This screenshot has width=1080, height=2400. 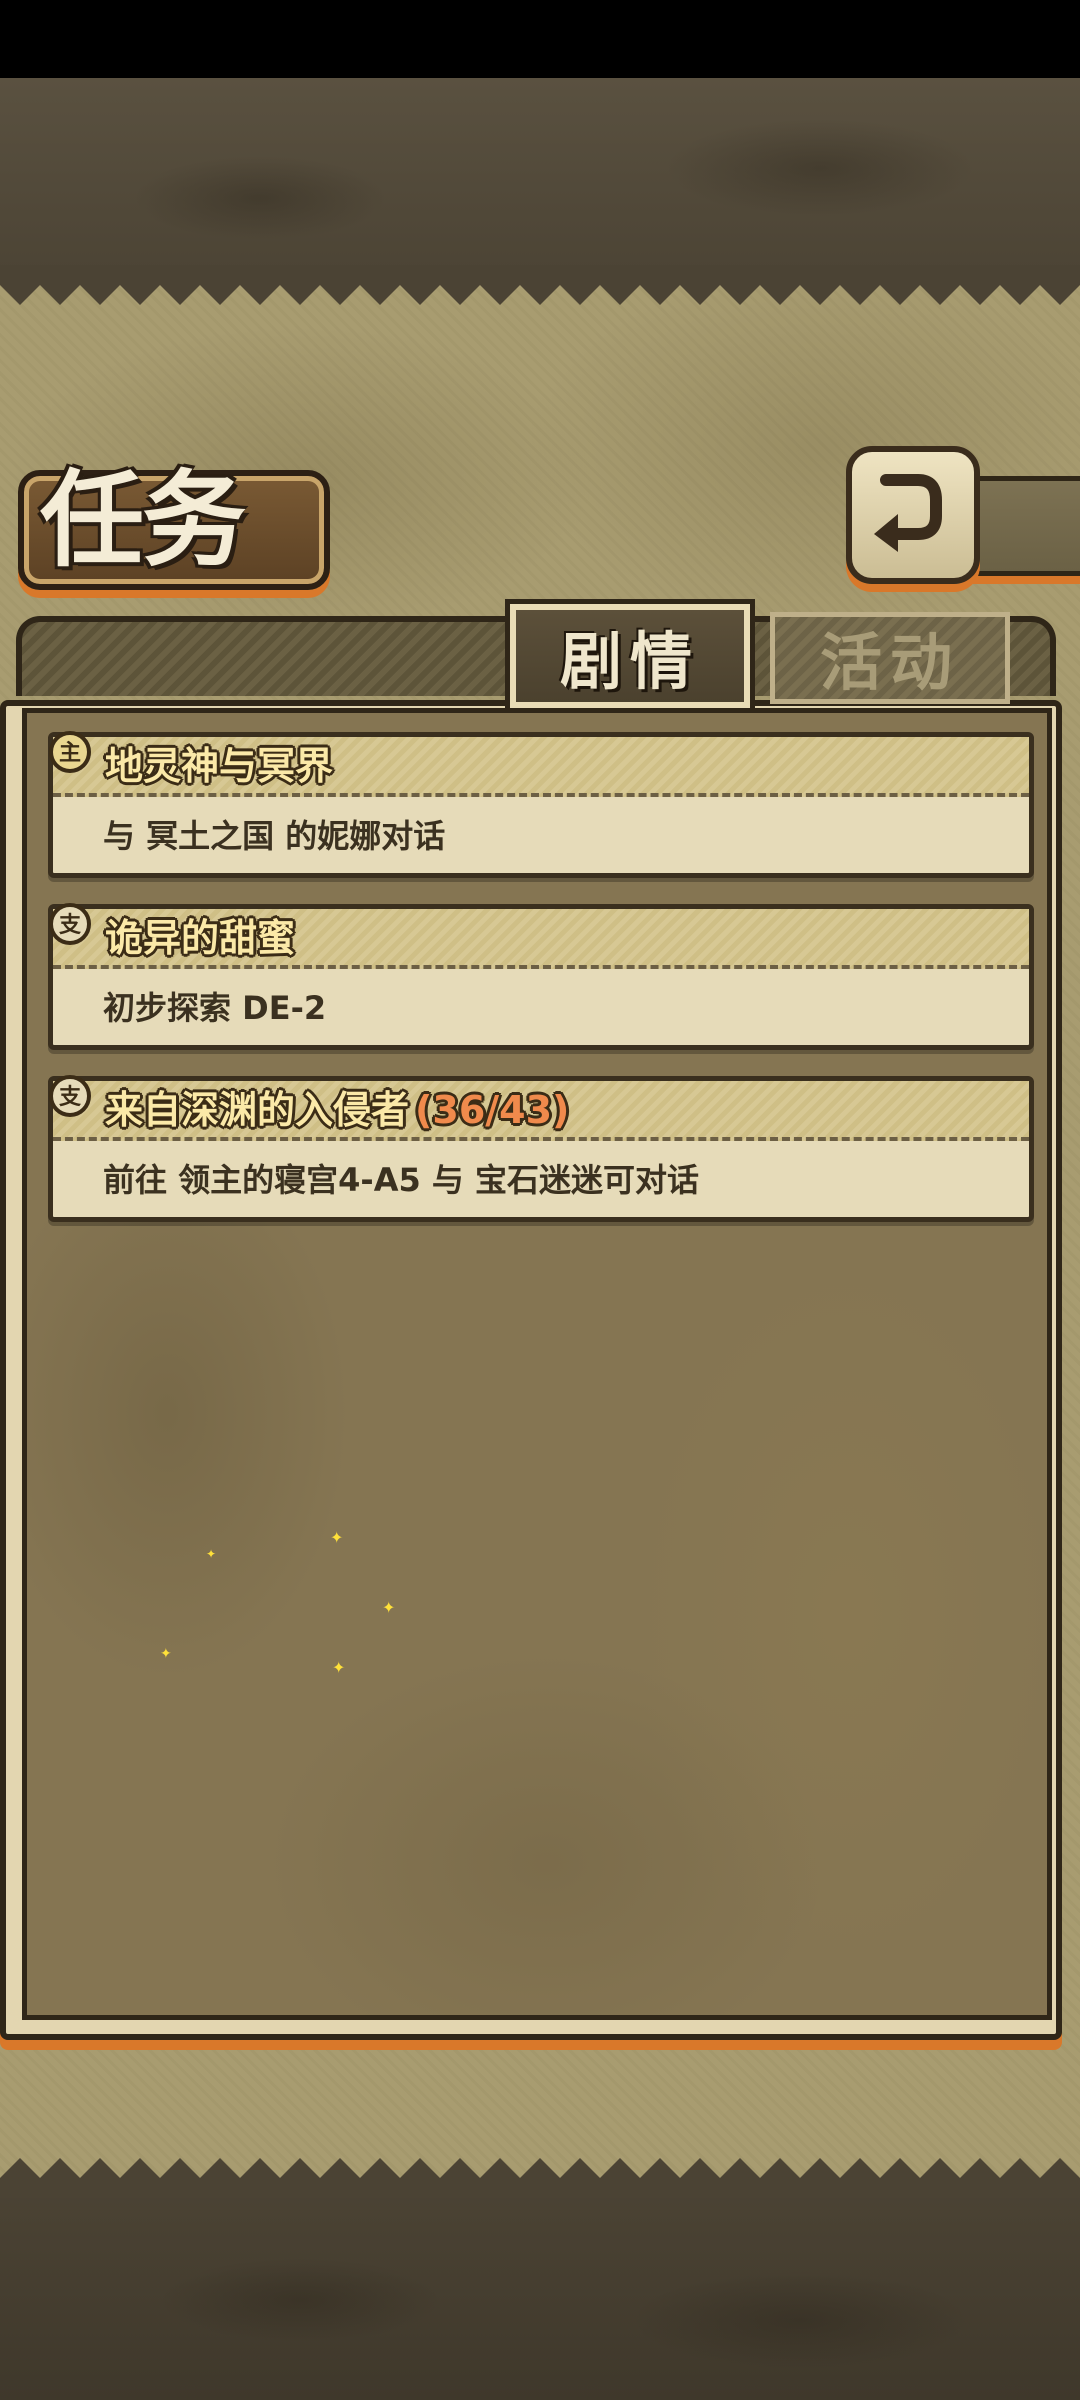 What do you see at coordinates (540, 183) in the screenshot?
I see `map-background-top` at bounding box center [540, 183].